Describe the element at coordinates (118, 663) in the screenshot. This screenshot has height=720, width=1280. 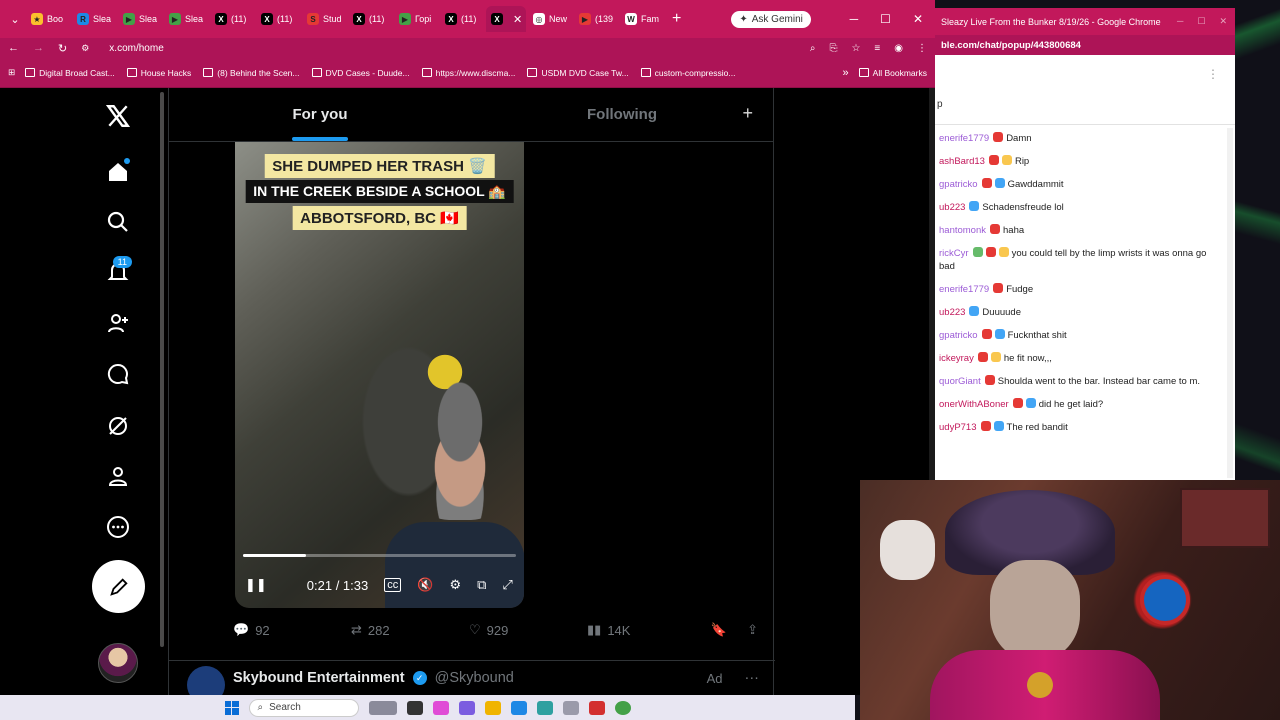
I see `account-avatar` at that location.